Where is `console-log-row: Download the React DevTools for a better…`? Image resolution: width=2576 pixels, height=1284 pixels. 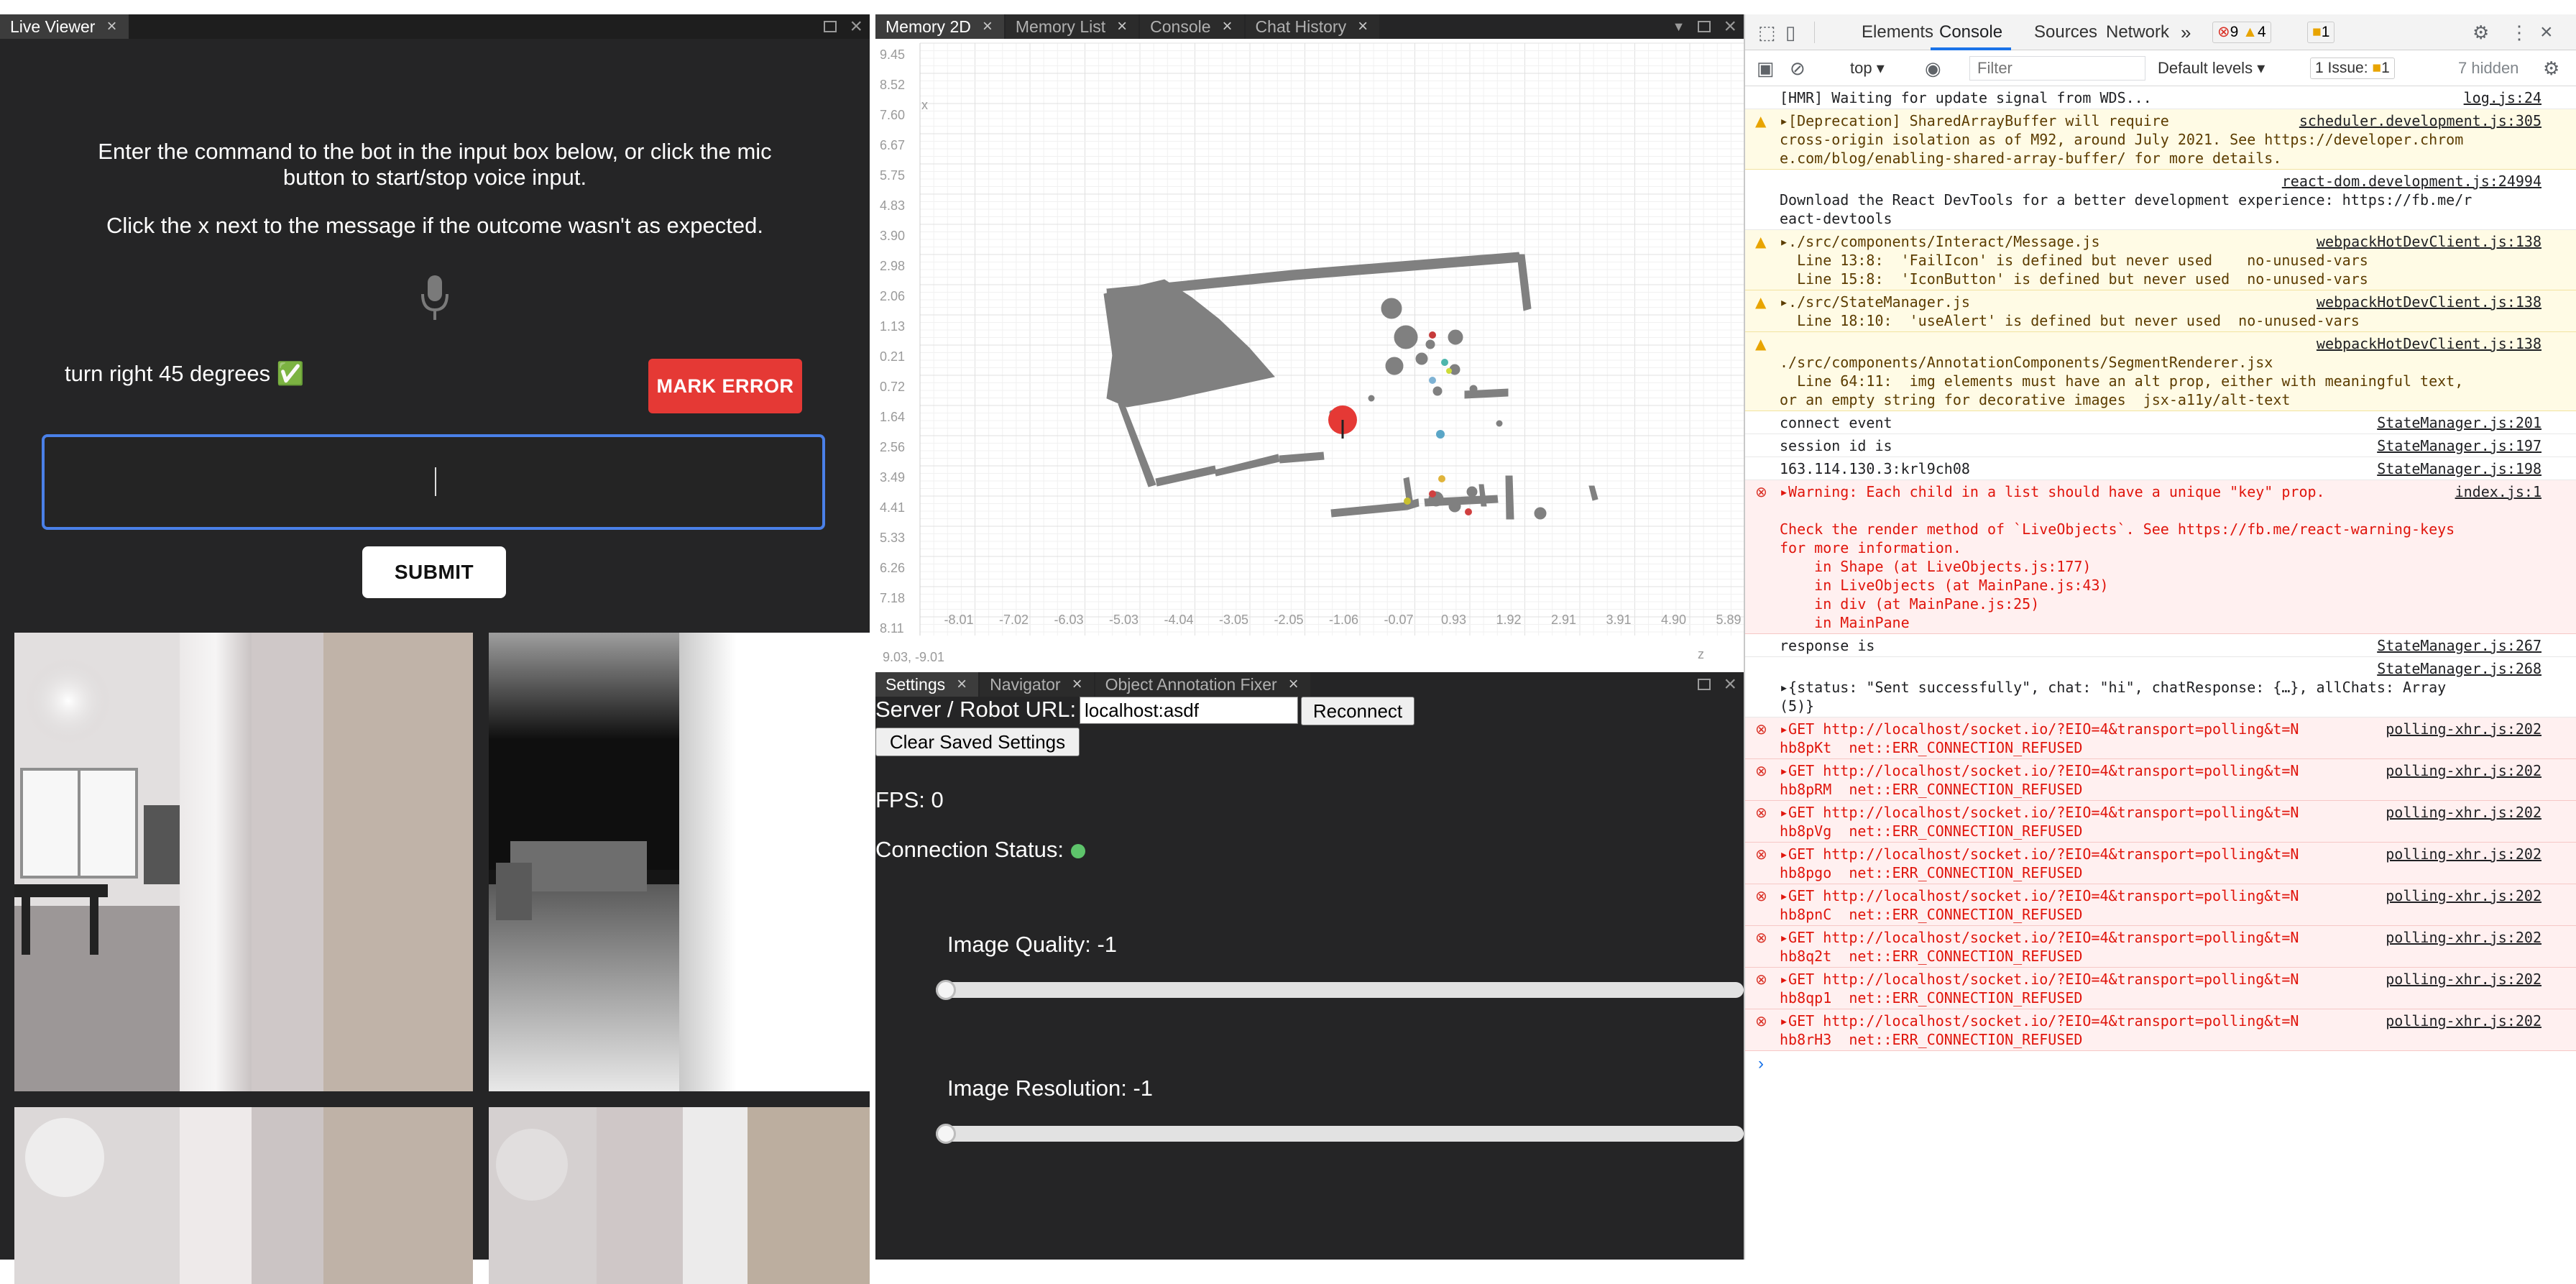 console-log-row: Download the React DevTools for a better… is located at coordinates (2160, 200).